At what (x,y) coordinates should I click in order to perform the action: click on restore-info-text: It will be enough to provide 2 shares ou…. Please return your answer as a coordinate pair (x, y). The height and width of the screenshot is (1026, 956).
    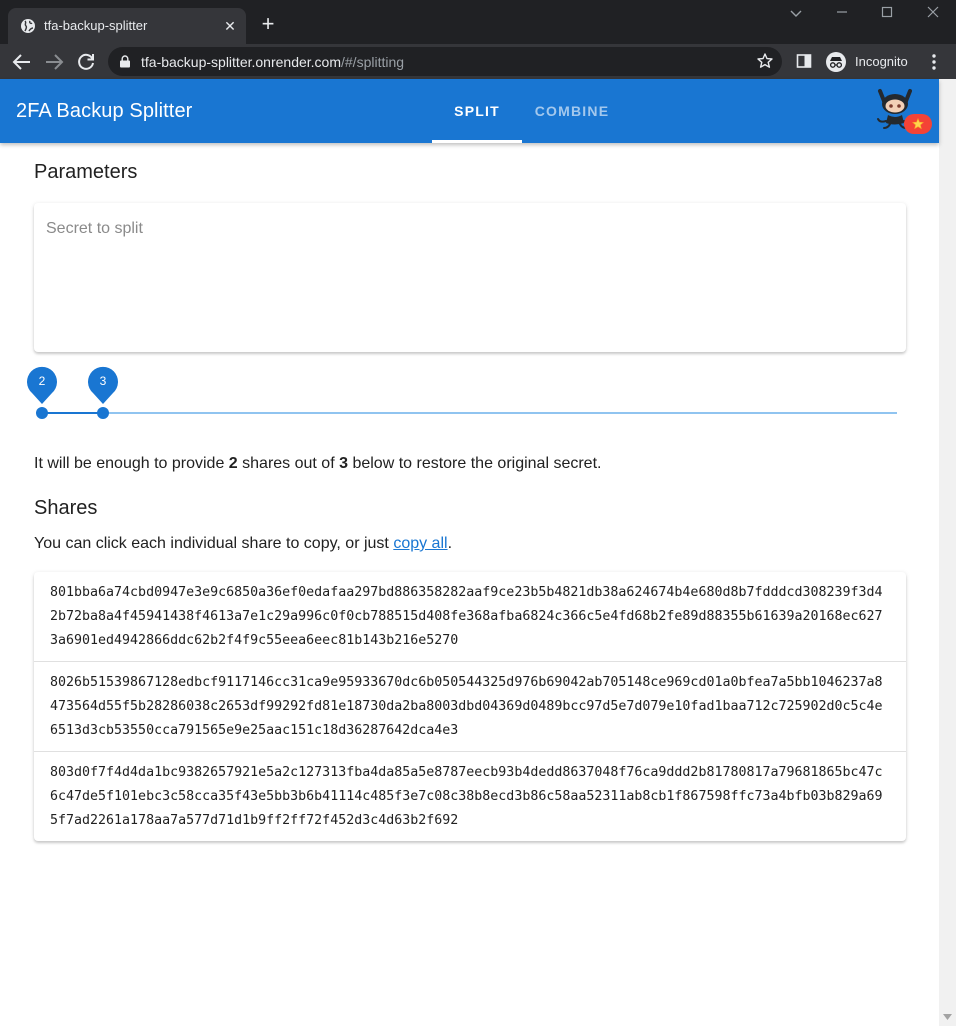
    Looking at the image, I should click on (317, 464).